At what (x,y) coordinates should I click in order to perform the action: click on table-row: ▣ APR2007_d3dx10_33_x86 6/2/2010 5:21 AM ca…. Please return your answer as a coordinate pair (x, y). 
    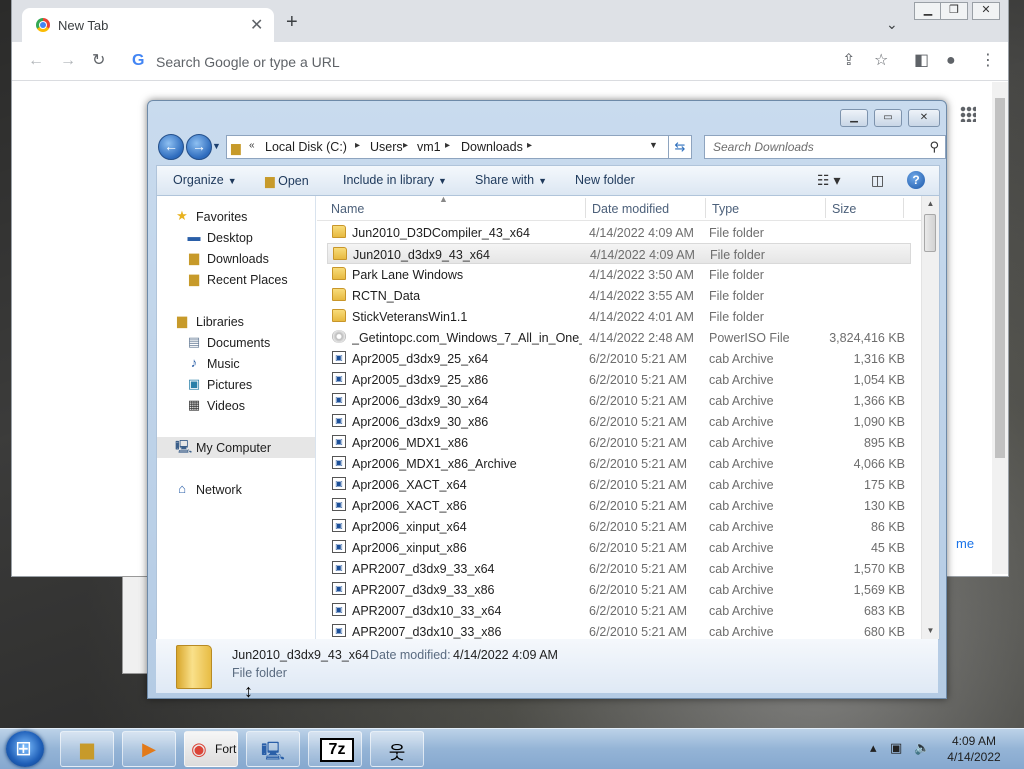
    Looking at the image, I should click on (619, 630).